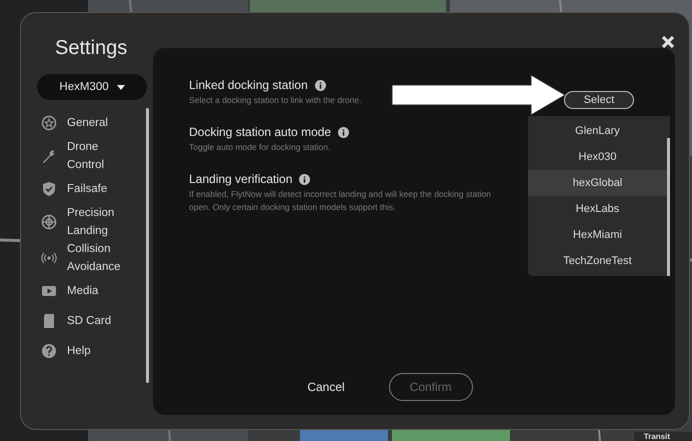 The width and height of the screenshot is (692, 441). Describe the element at coordinates (49, 189) in the screenshot. I see `shield-icon` at that location.